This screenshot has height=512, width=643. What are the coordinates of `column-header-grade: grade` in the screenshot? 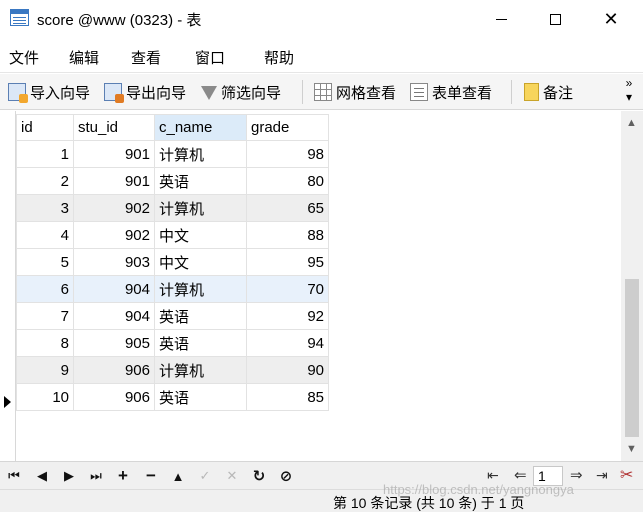 It's located at (287, 127).